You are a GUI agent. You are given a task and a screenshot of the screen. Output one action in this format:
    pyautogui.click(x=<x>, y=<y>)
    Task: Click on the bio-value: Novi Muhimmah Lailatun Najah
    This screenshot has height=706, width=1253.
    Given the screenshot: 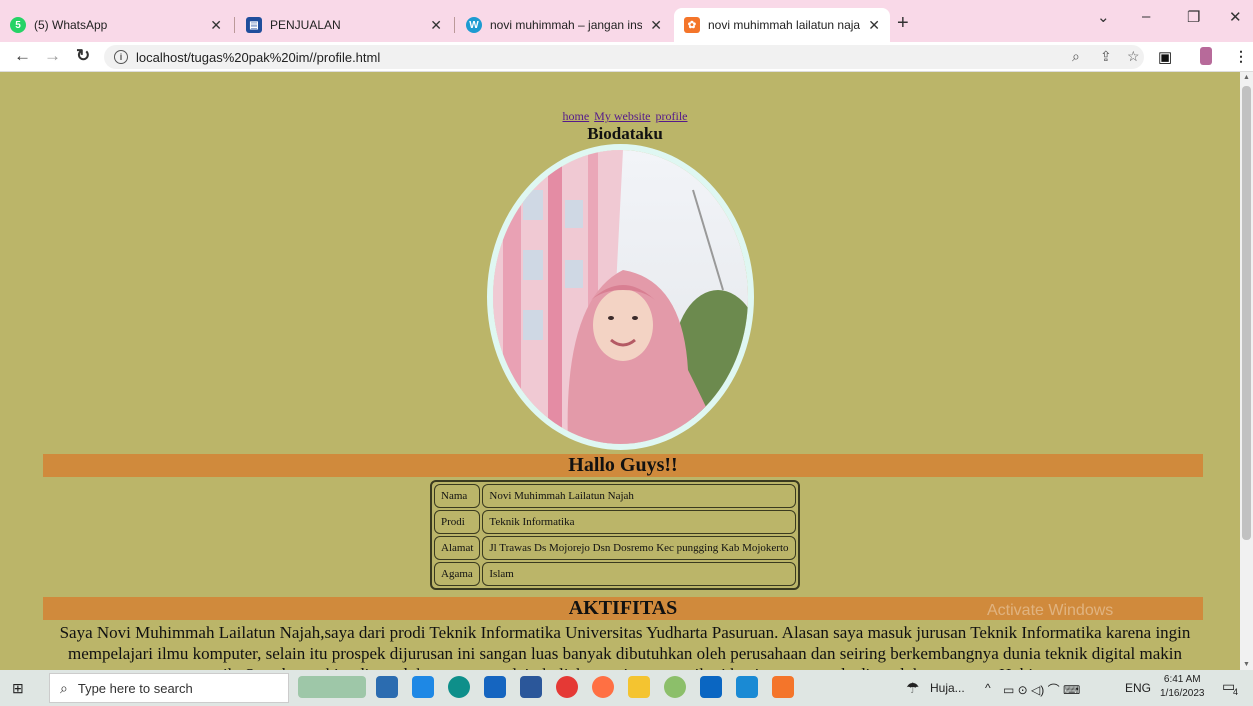 What is the action you would take?
    pyautogui.click(x=639, y=496)
    